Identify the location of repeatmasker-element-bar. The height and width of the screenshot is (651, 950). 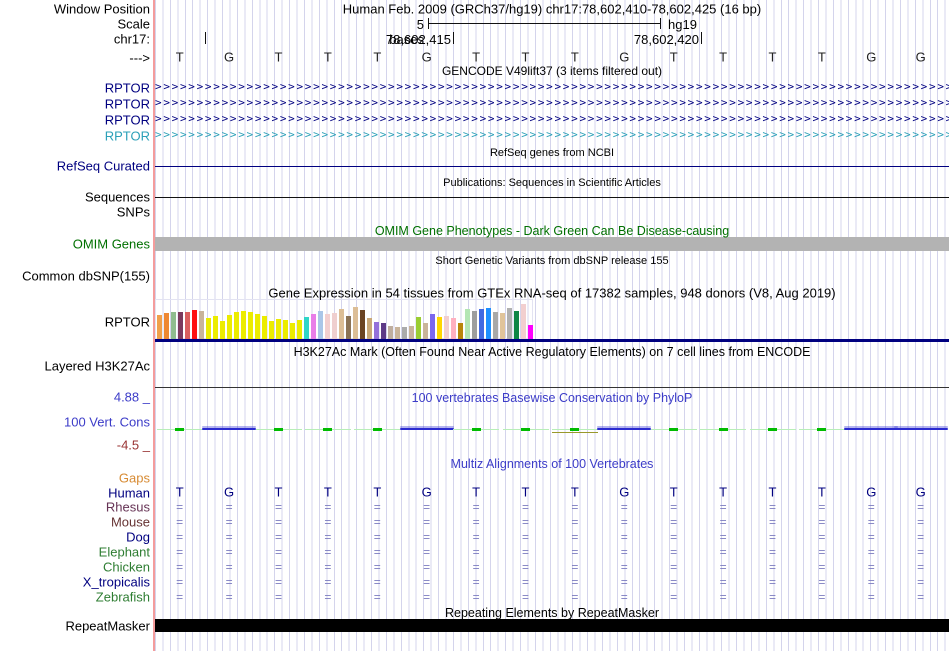
(552, 625).